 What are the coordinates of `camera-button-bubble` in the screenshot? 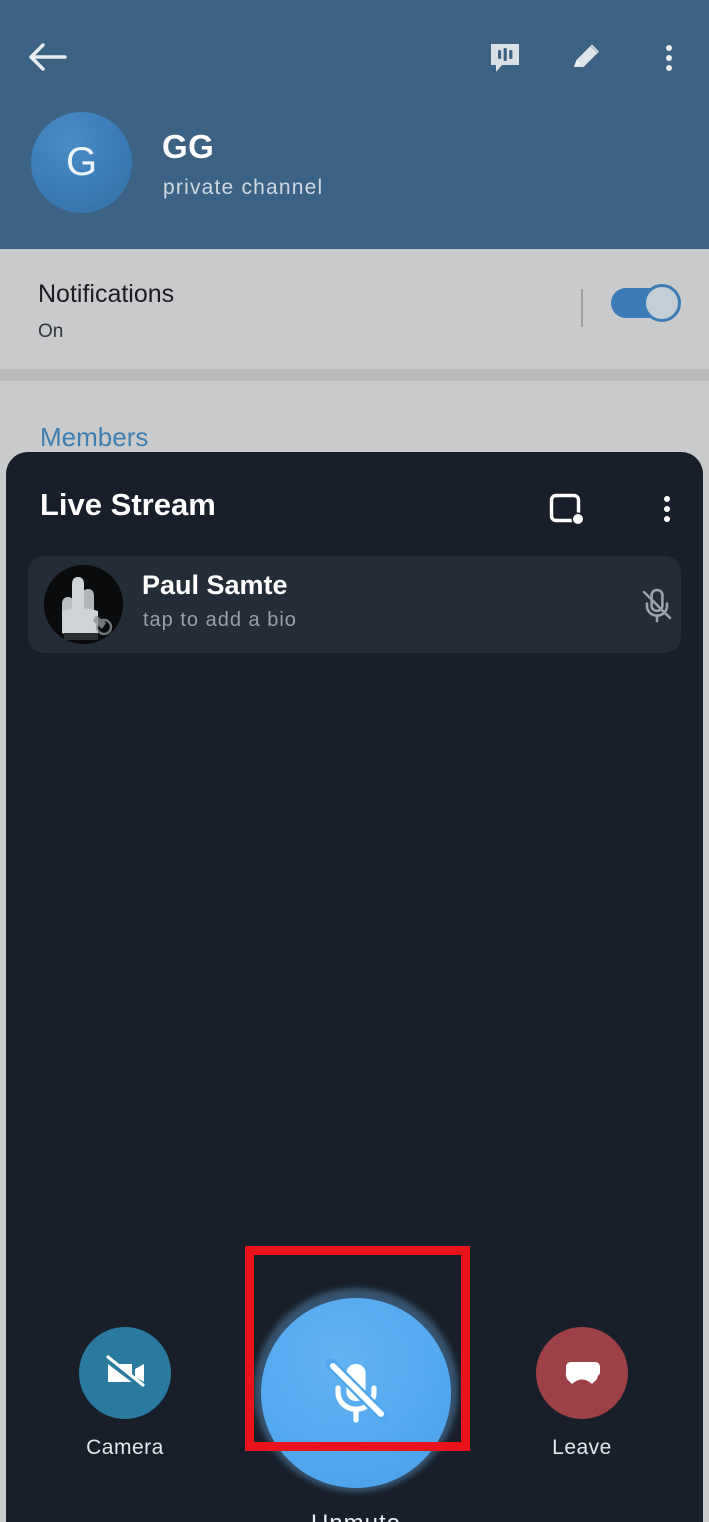 It's located at (125, 1373).